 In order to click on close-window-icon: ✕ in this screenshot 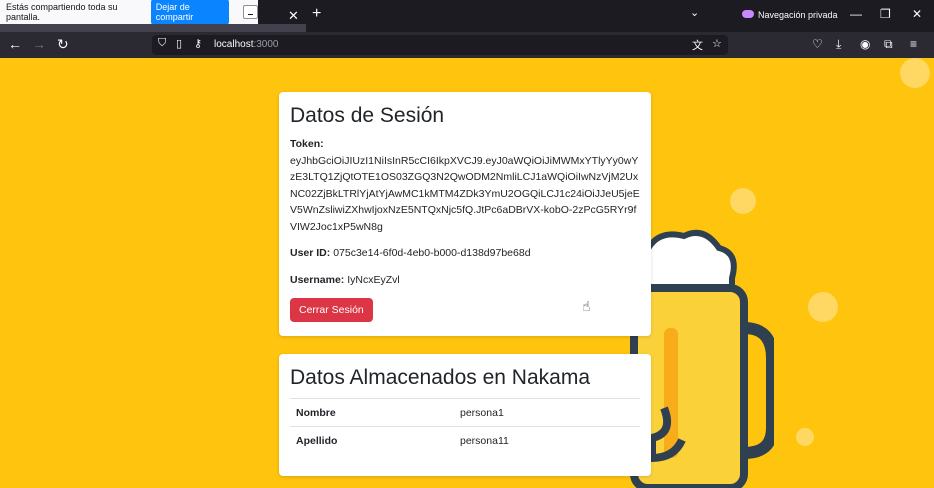, I will do `click(917, 14)`.